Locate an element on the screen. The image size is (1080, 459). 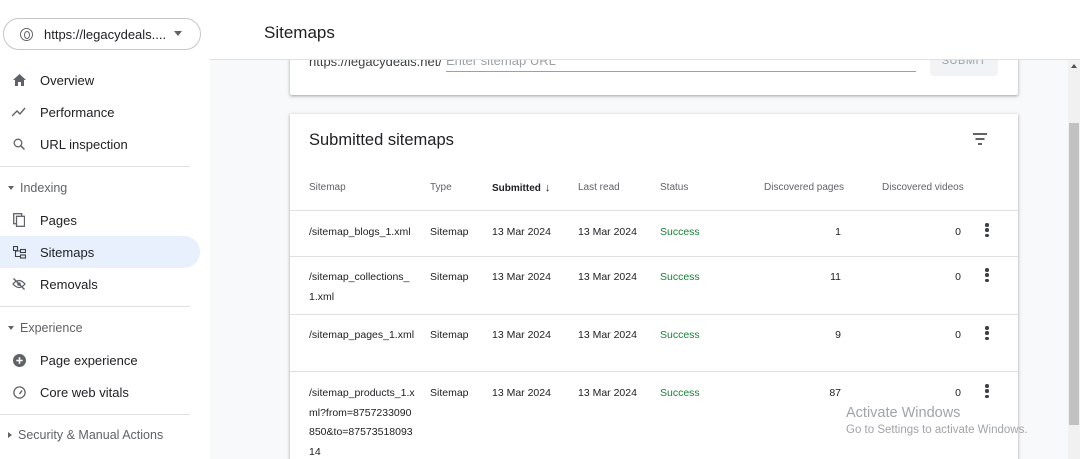
sort-down-arrow-icon: ↓ is located at coordinates (547, 188).